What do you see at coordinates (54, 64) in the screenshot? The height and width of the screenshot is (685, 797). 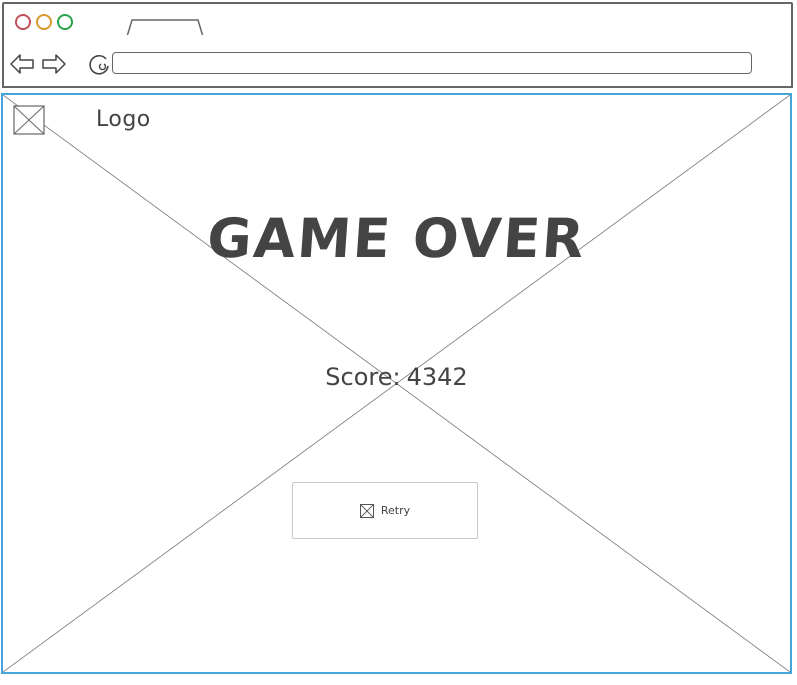 I see `arrow-right-icon` at bounding box center [54, 64].